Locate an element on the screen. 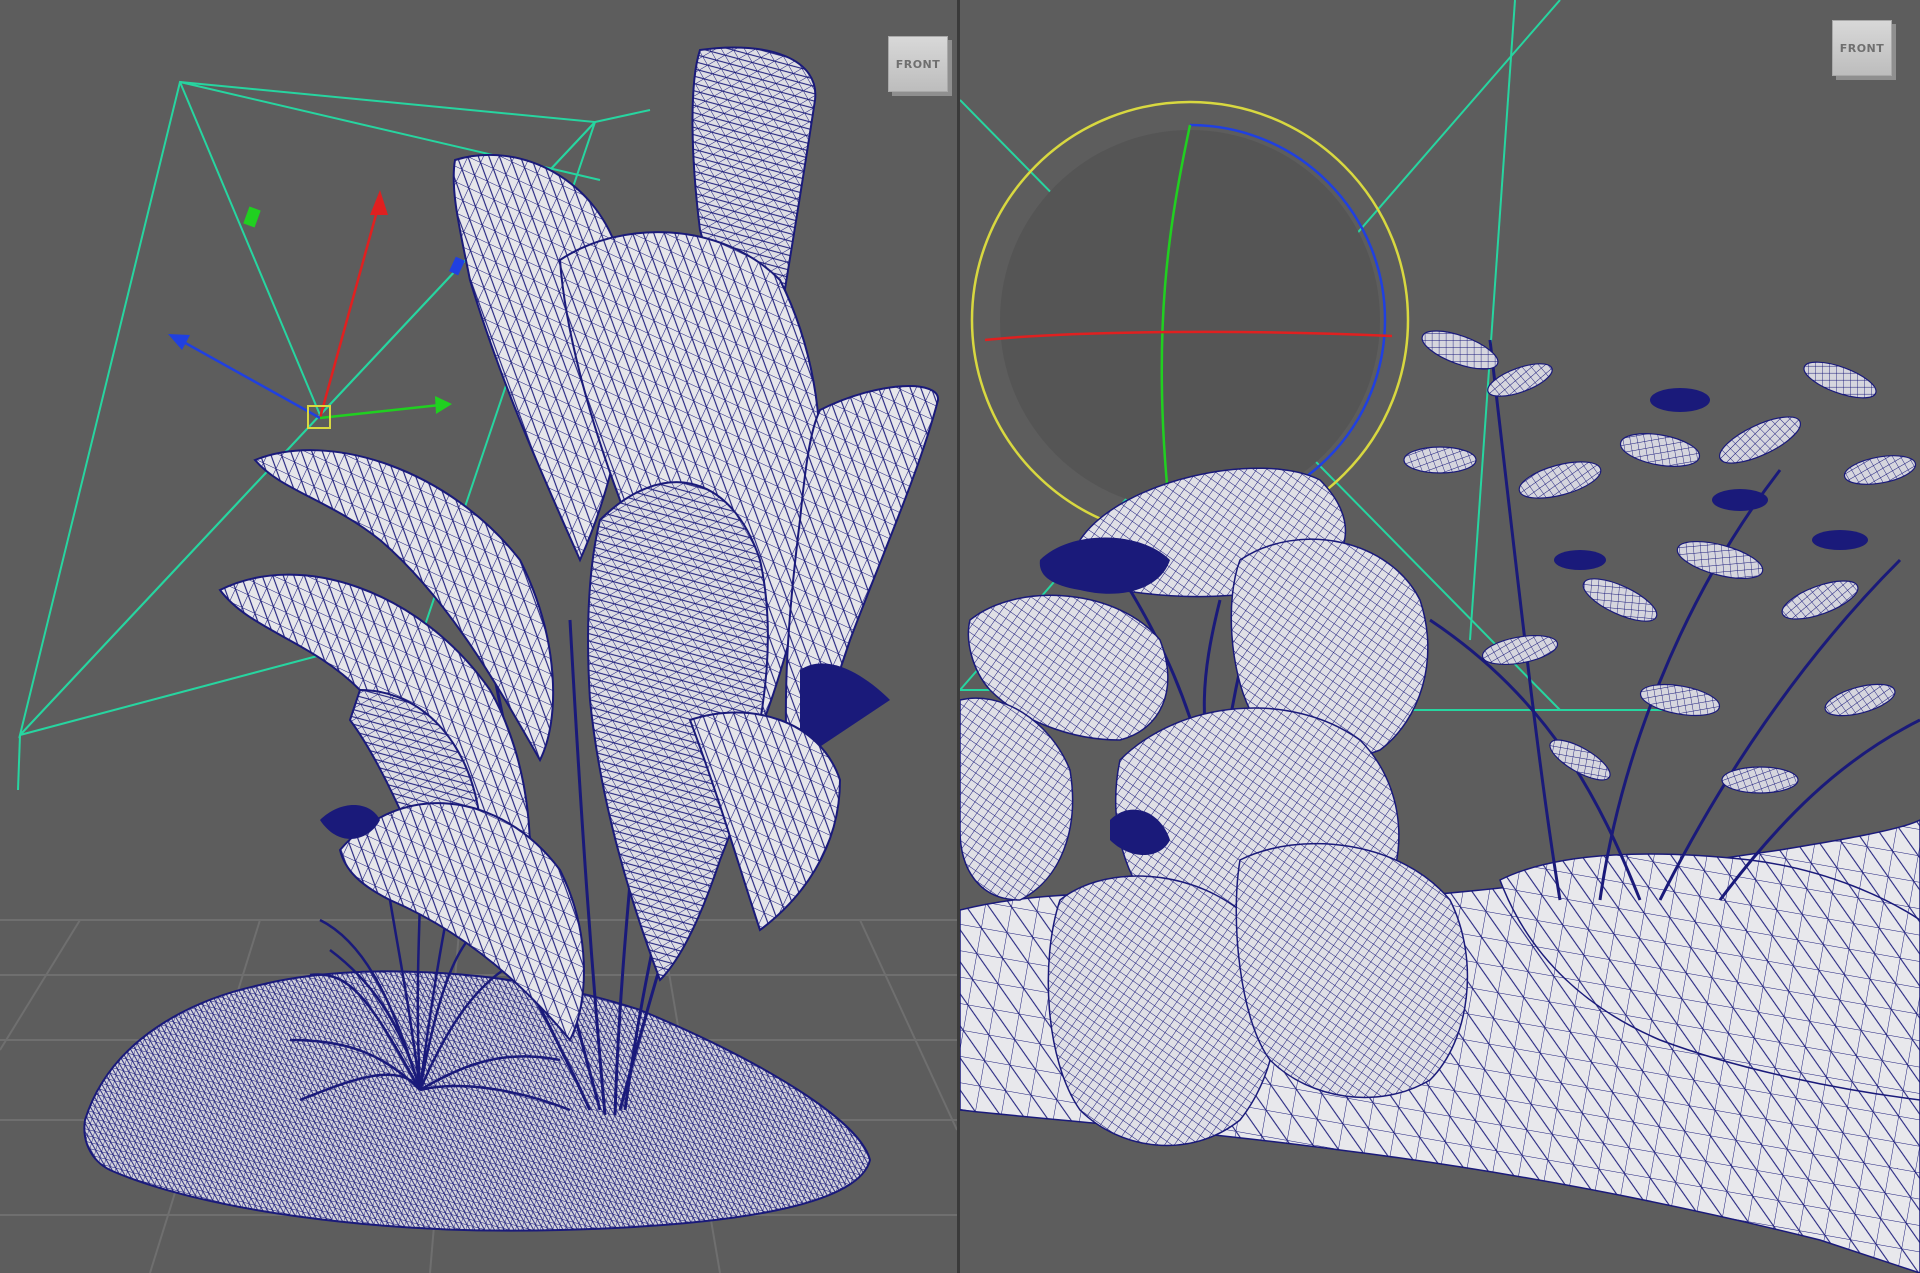 This screenshot has height=1273, width=1920. viewcube-icon: FRONT is located at coordinates (918, 64).